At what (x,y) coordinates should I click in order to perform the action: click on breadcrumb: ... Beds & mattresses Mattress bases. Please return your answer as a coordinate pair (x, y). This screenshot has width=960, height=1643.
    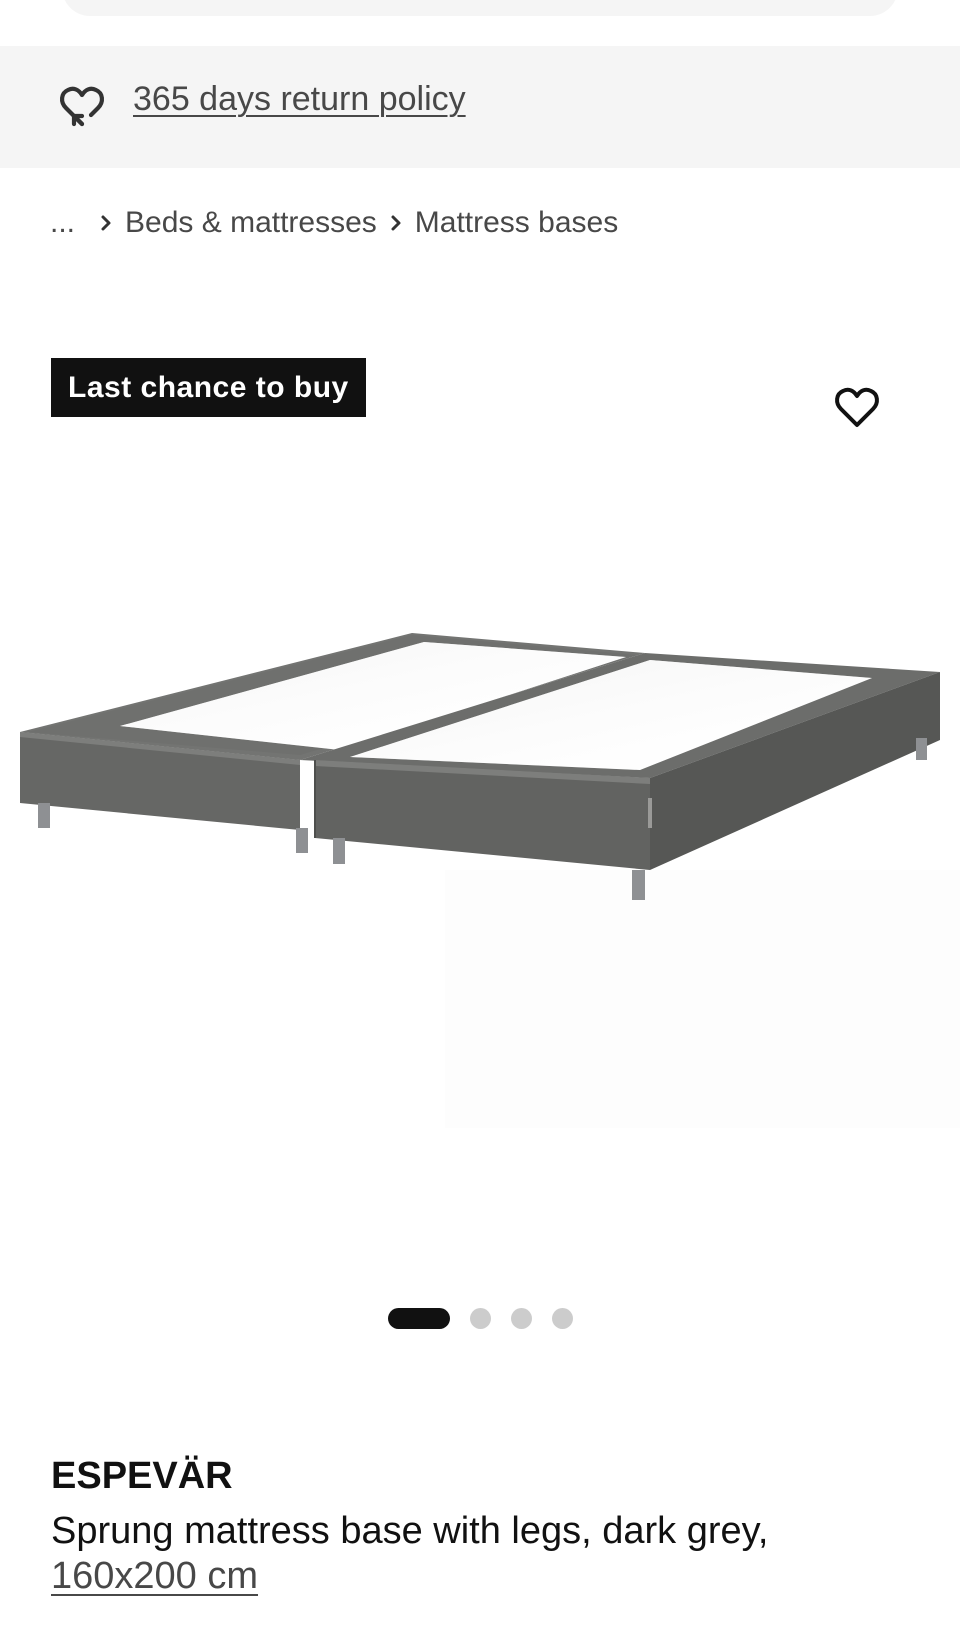
    Looking at the image, I should click on (334, 223).